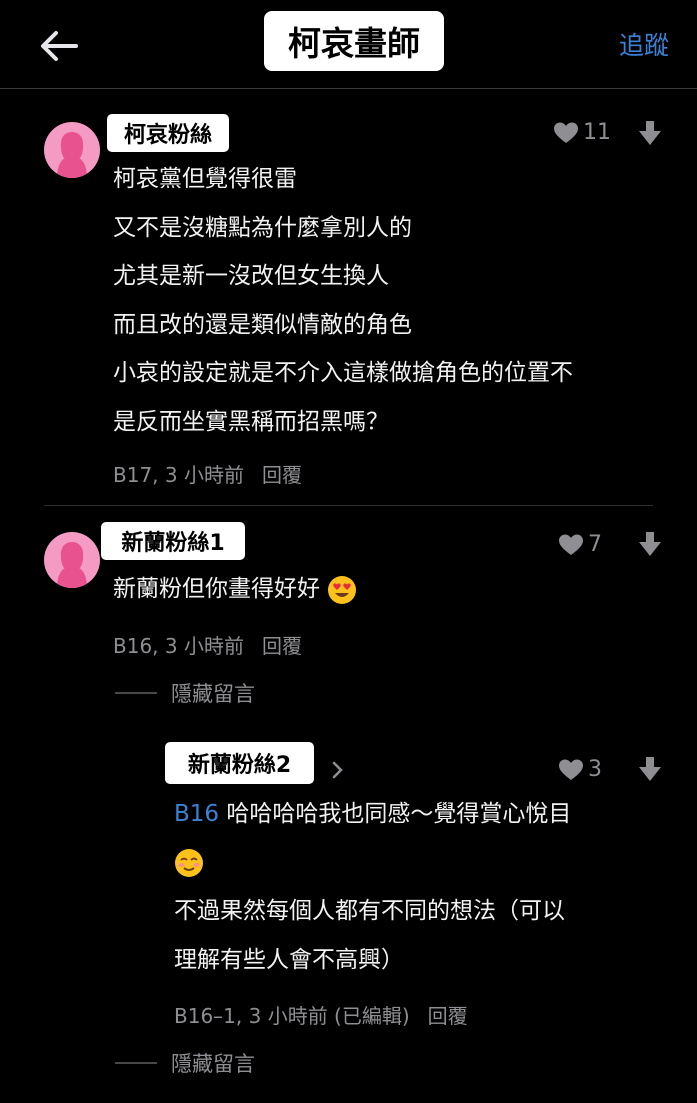 The image size is (697, 1103). Describe the element at coordinates (372, 863) in the screenshot. I see `reply-line` at that location.